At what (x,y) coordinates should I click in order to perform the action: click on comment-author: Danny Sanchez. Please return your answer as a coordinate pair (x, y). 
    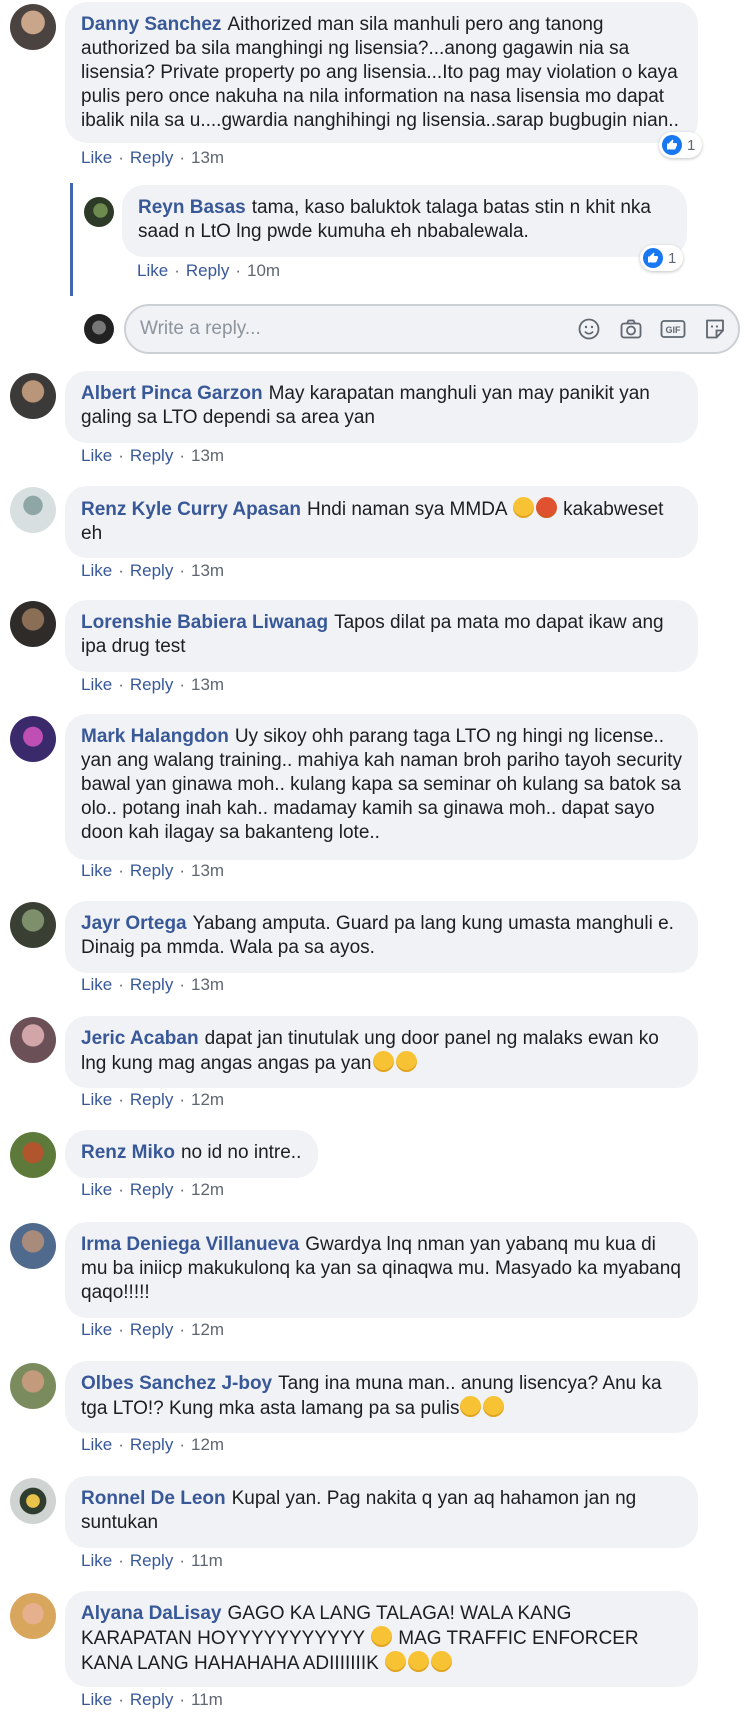
    Looking at the image, I should click on (151, 24).